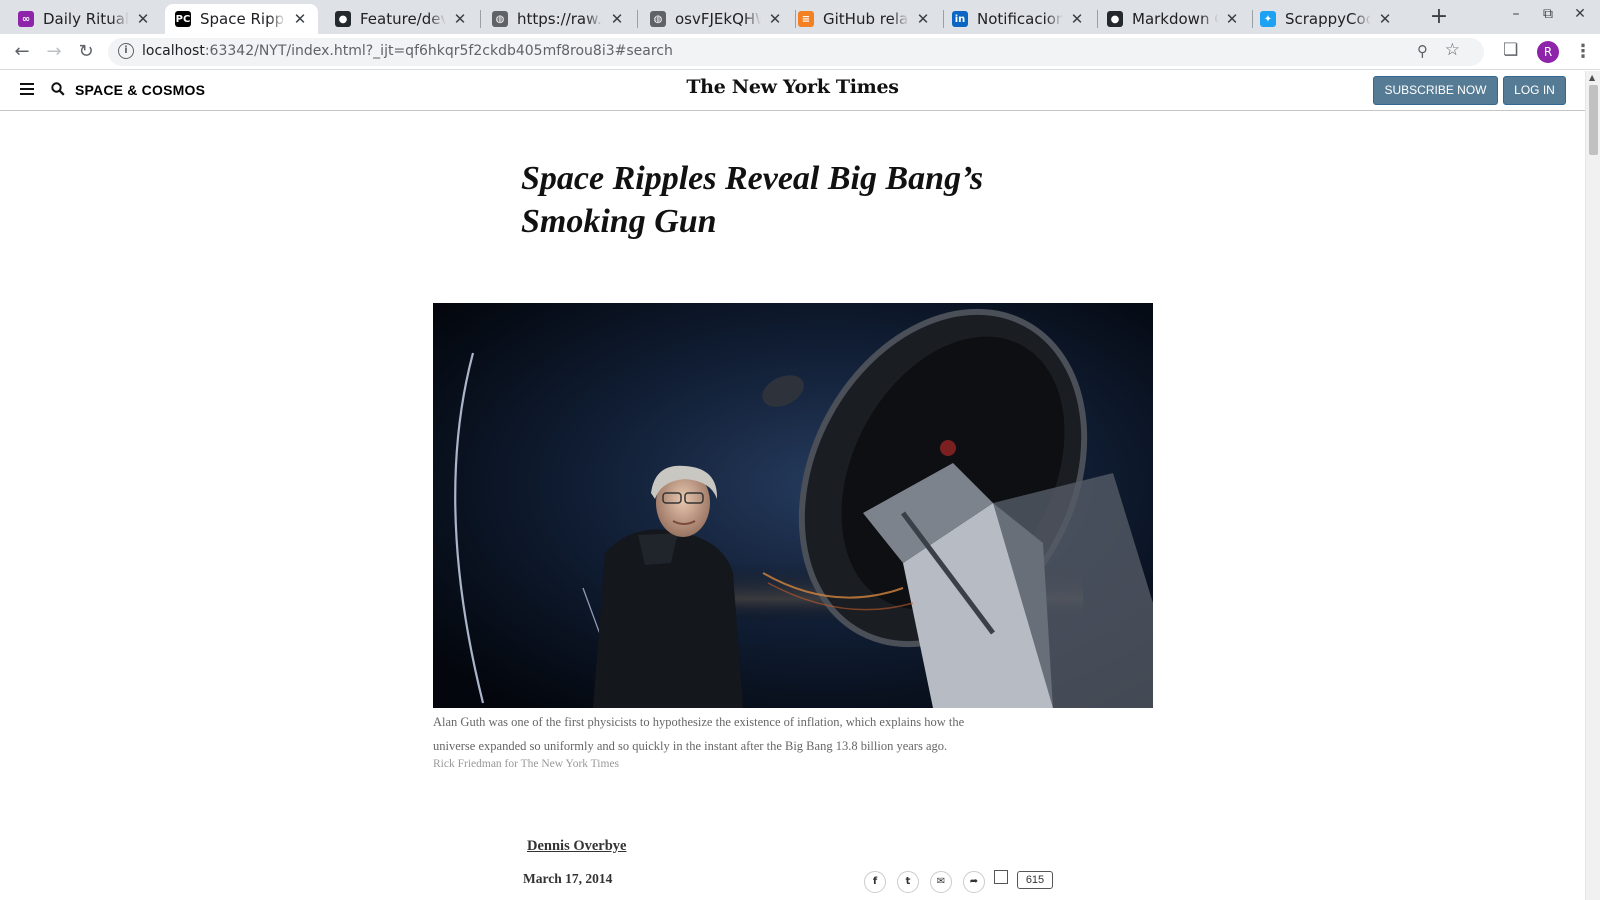  I want to click on author-link: Dennis Overbye, so click(576, 846).